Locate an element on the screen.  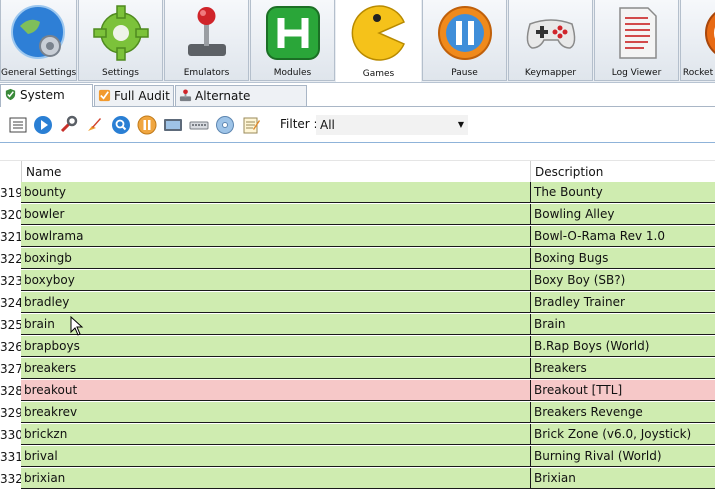
cell-description: Breakout [TTL] is located at coordinates (622, 390).